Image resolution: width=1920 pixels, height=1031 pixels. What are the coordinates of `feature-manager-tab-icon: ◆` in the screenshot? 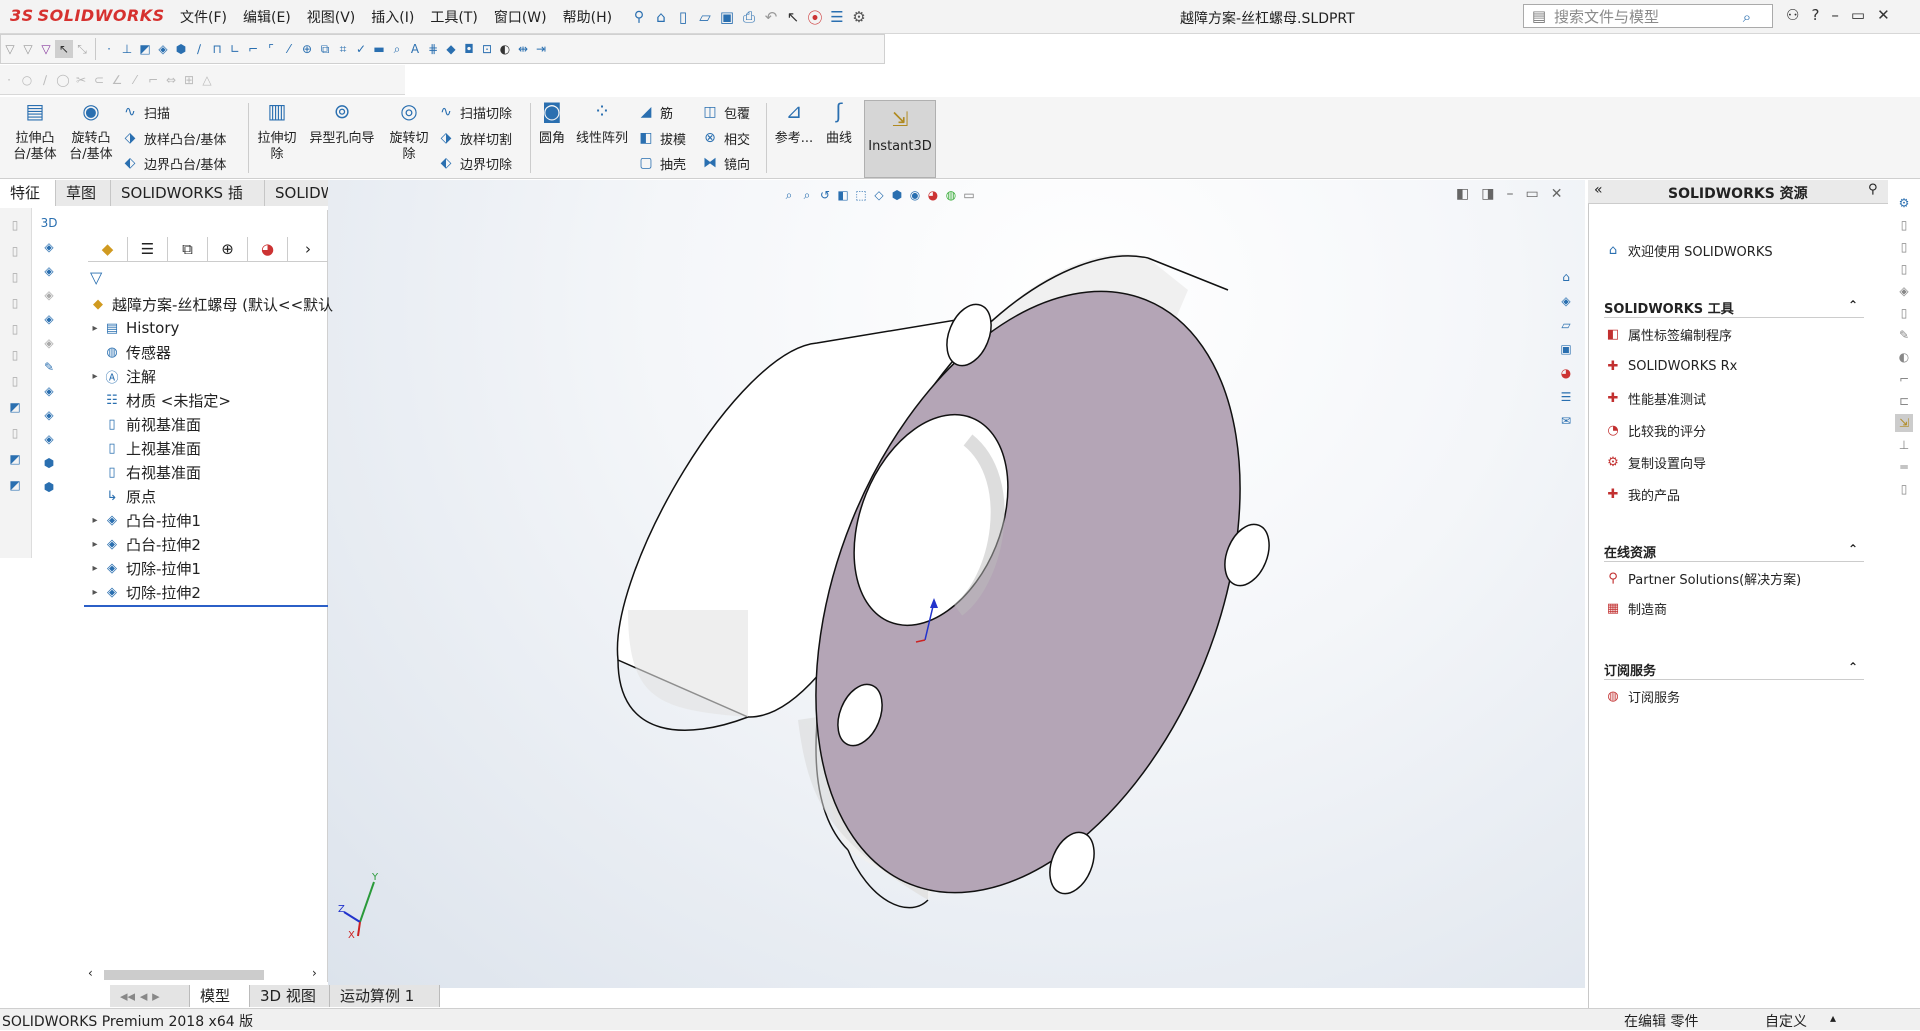 It's located at (108, 248).